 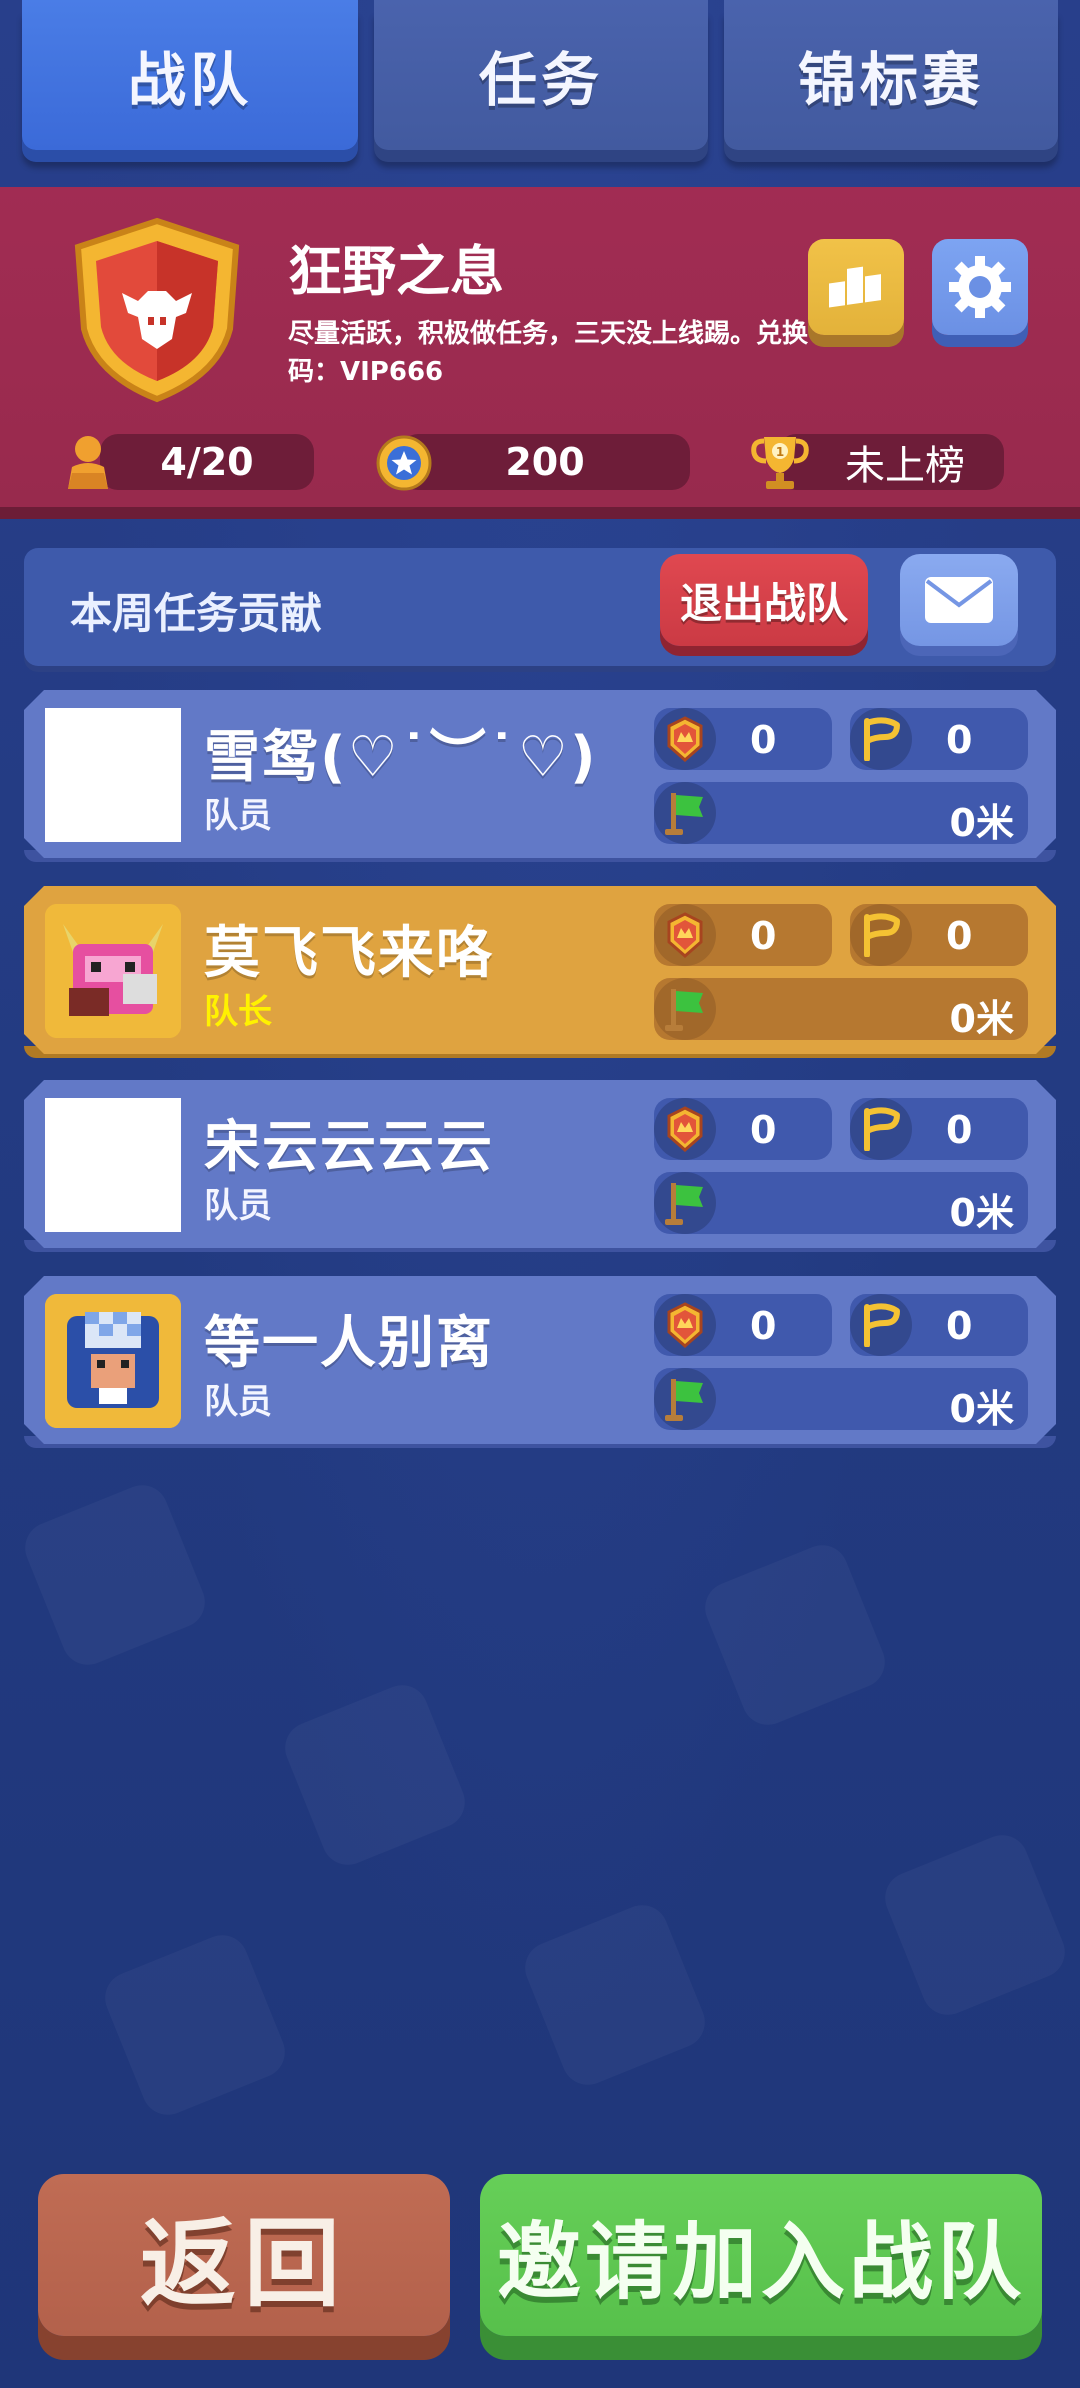 I want to click on member-role: 队长, so click(x=238, y=1012).